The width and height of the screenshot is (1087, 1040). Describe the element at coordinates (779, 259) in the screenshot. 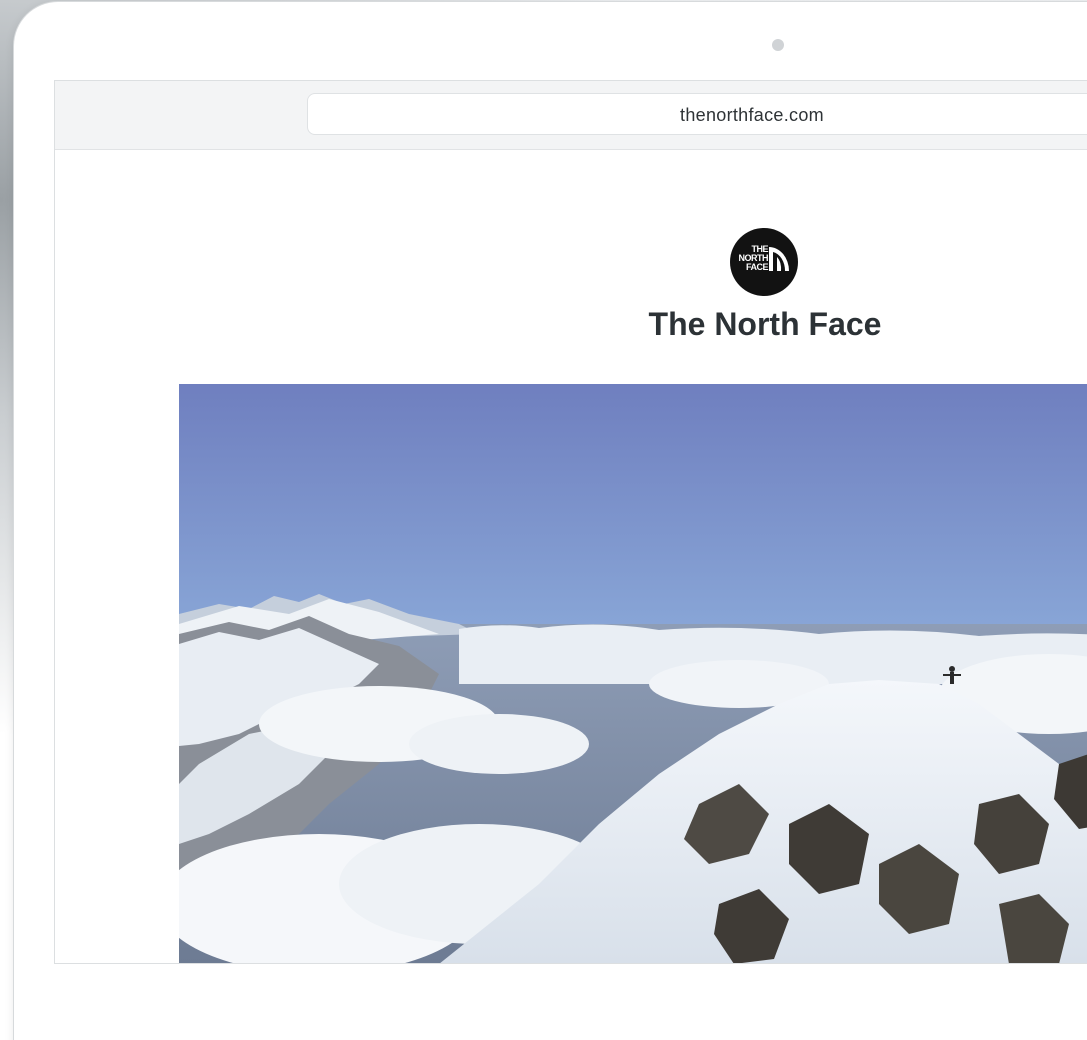

I see `half-dome-icon` at that location.